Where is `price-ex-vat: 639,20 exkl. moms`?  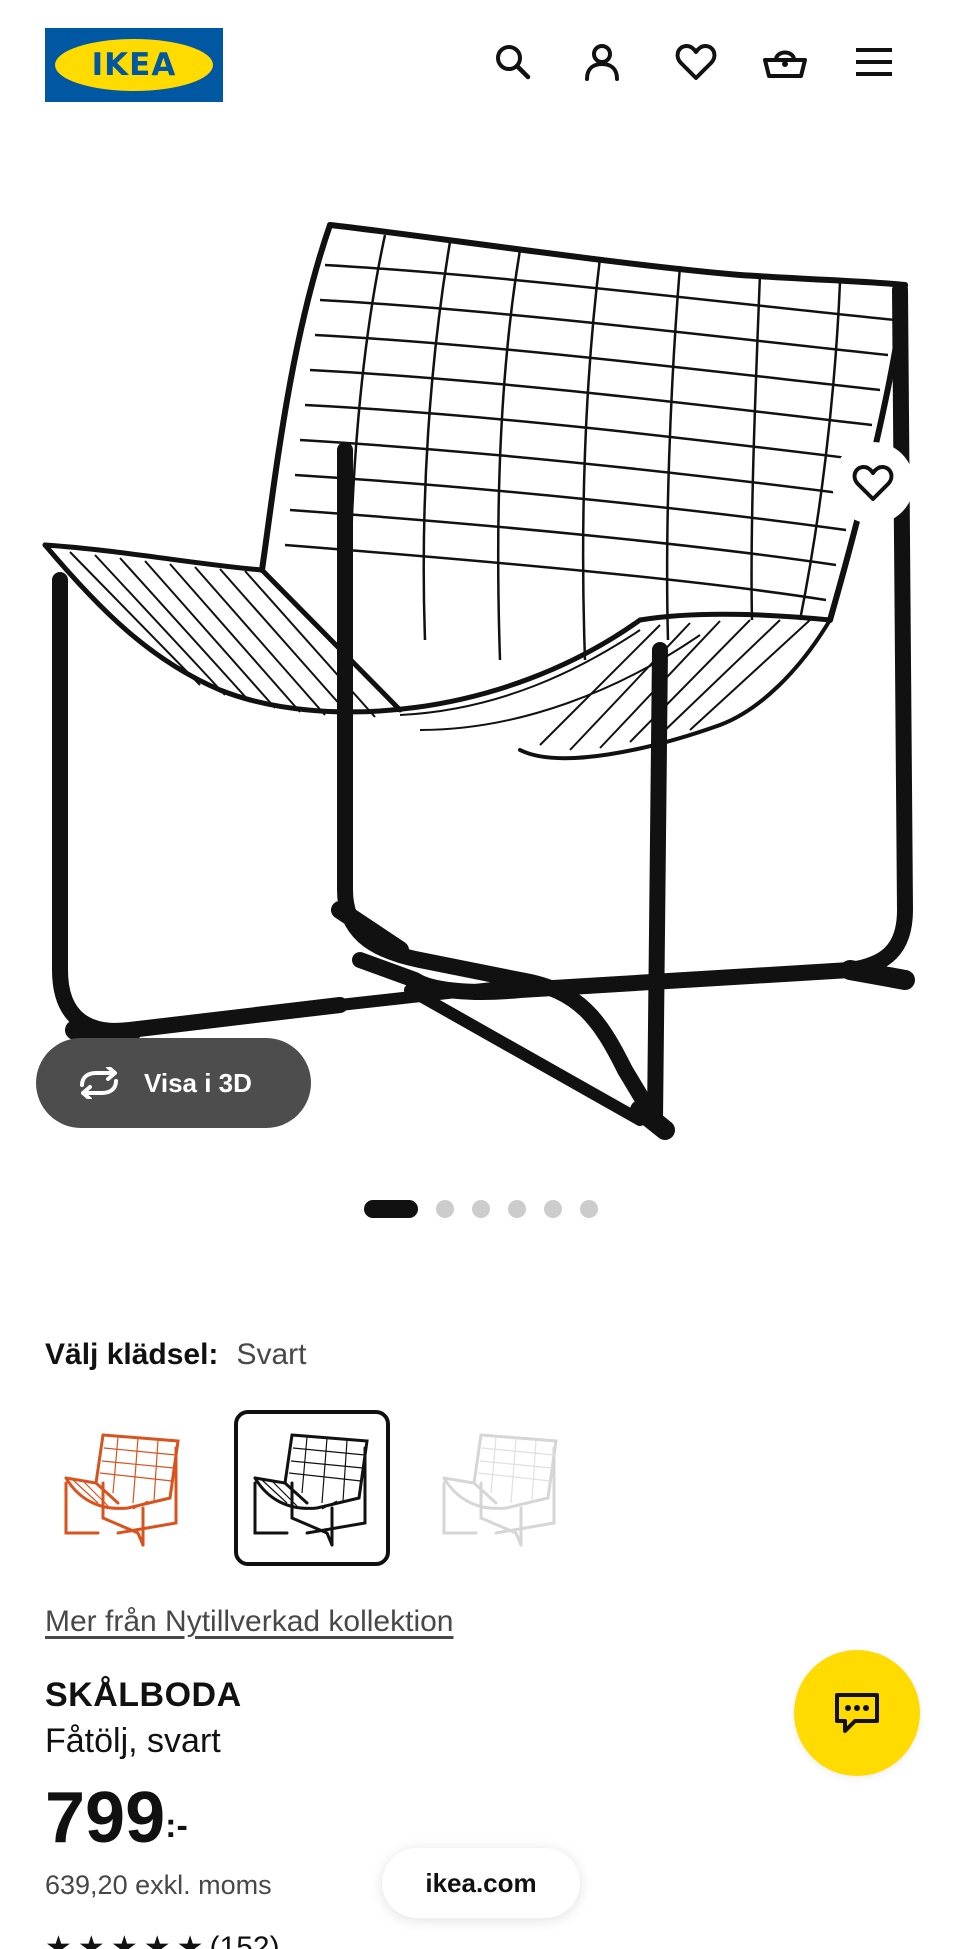
price-ex-vat: 639,20 exkl. moms is located at coordinates (158, 1885).